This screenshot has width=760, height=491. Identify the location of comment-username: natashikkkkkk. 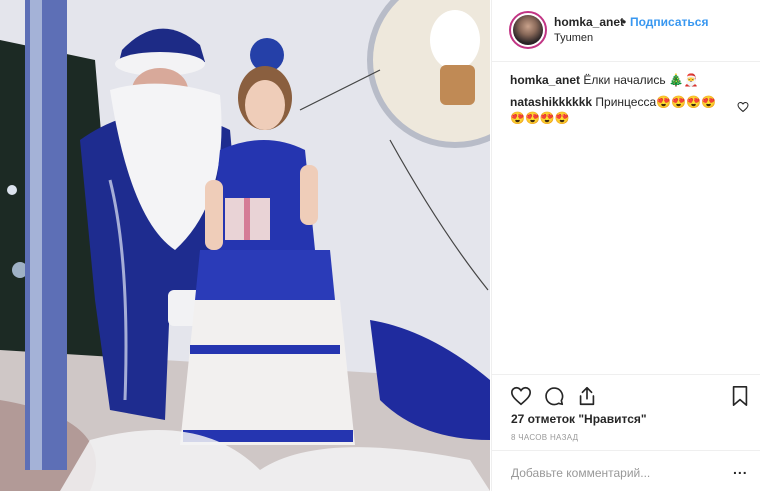
(551, 102).